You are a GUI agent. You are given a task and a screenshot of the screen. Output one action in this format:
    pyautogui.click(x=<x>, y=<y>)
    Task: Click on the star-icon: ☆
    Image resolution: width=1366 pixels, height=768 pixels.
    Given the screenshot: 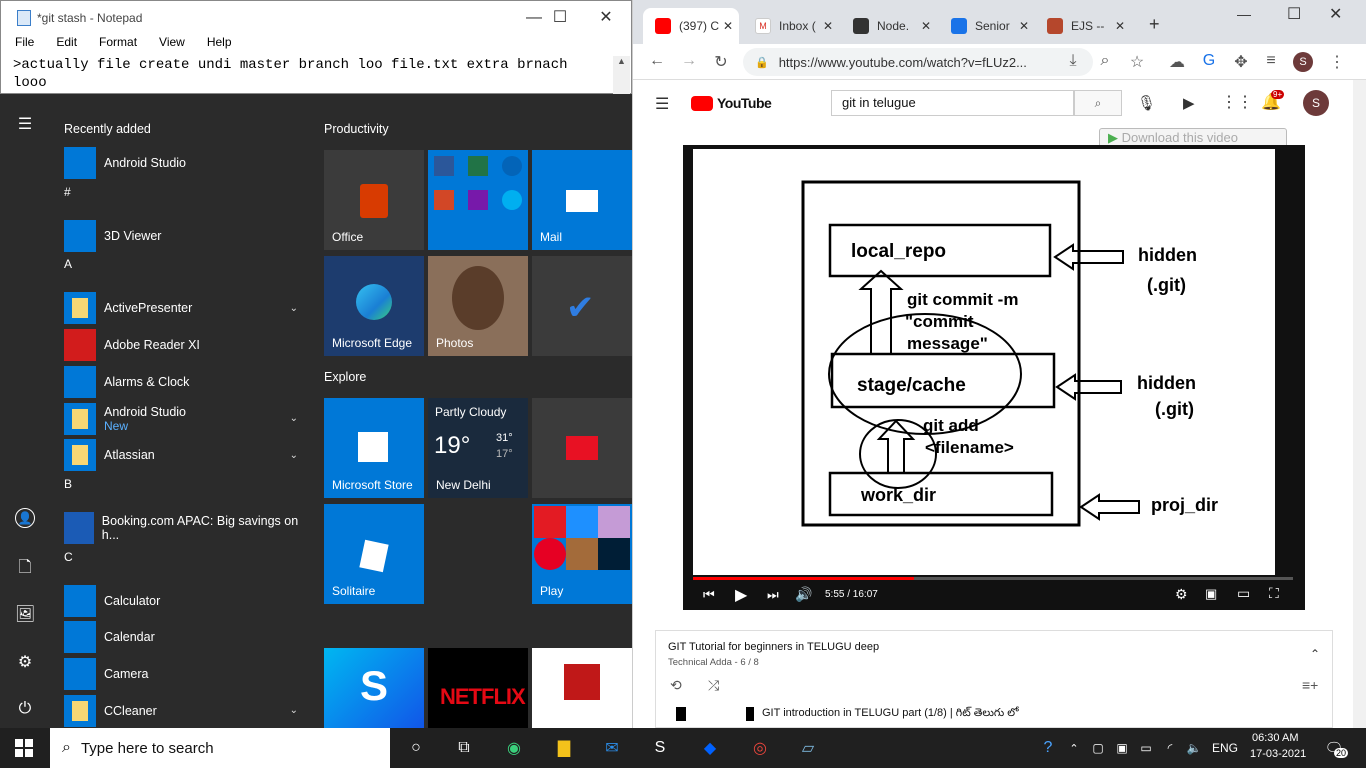 What is the action you would take?
    pyautogui.click(x=1137, y=62)
    